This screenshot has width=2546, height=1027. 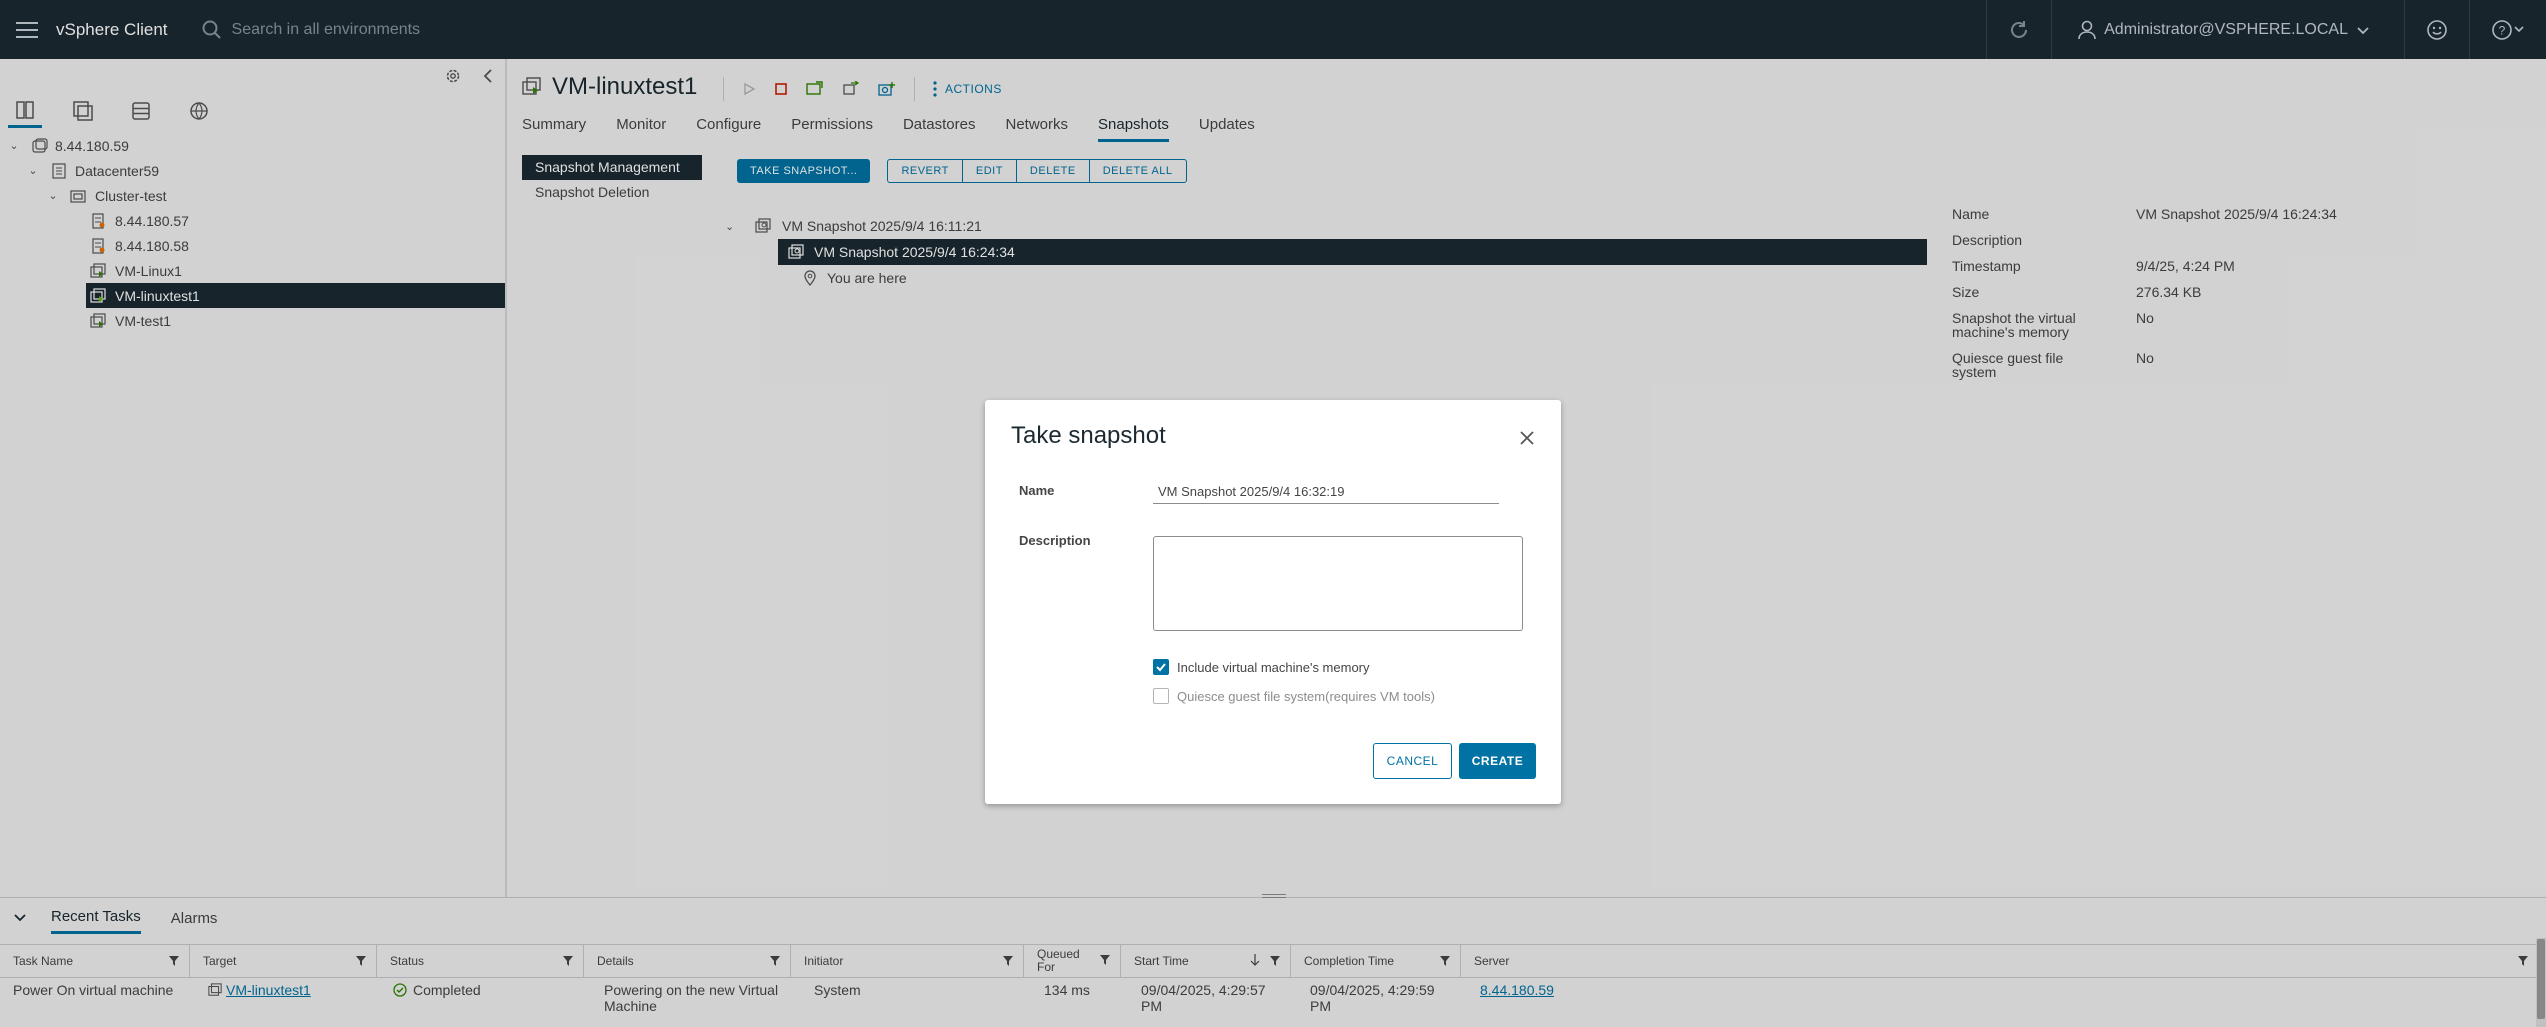 What do you see at coordinates (1326, 492) in the screenshot?
I see `snapshot-name-input` at bounding box center [1326, 492].